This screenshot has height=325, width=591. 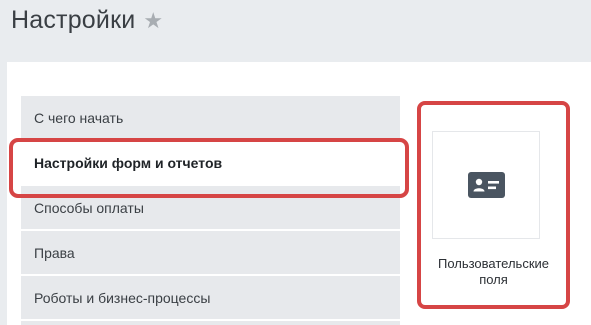 I want to click on custom-fields-tile, so click(x=486, y=185).